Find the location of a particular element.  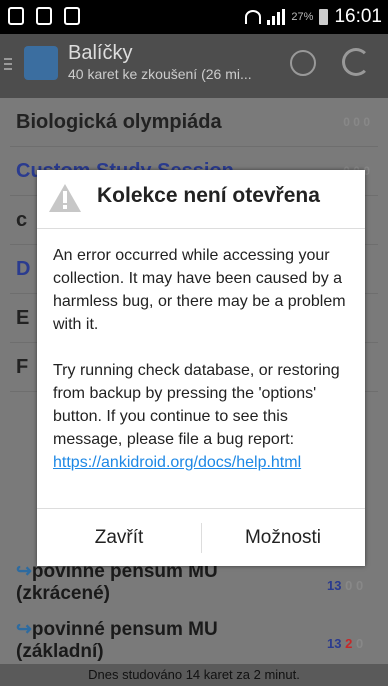

close-button: Zavřít is located at coordinates (119, 538).